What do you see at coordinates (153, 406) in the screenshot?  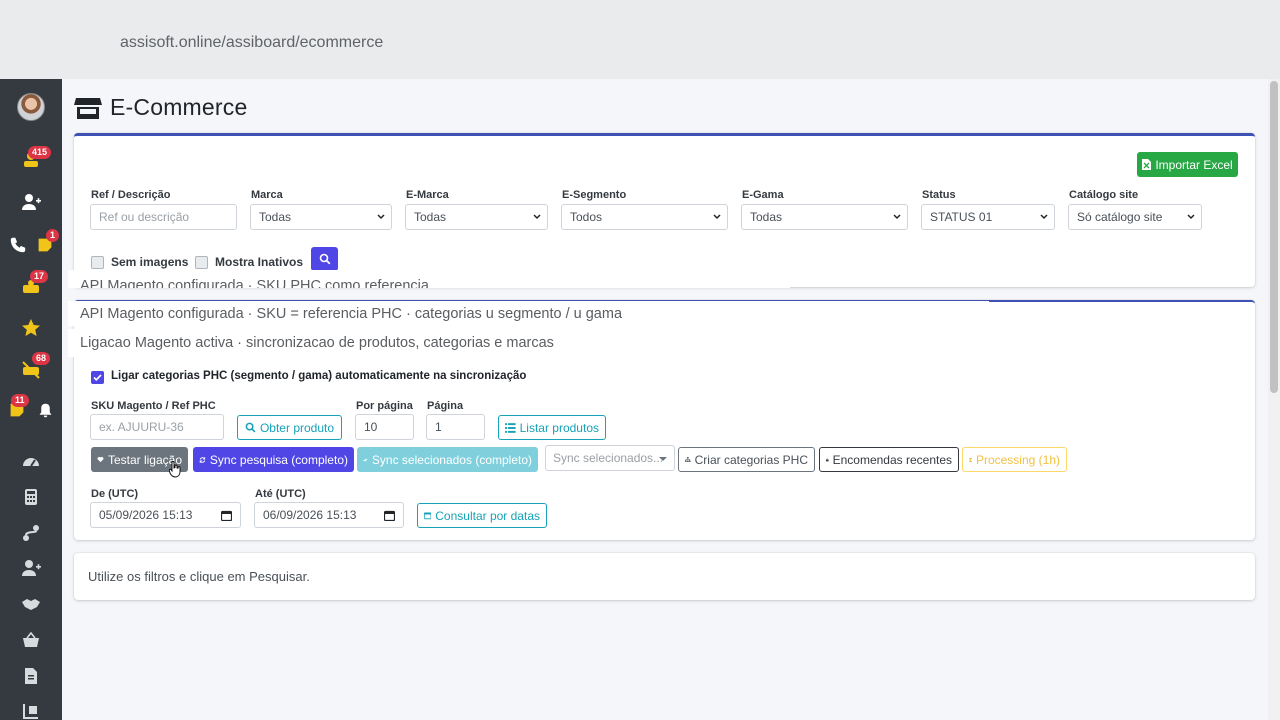 I see `sku-label: SKU Magento / Ref PHC` at bounding box center [153, 406].